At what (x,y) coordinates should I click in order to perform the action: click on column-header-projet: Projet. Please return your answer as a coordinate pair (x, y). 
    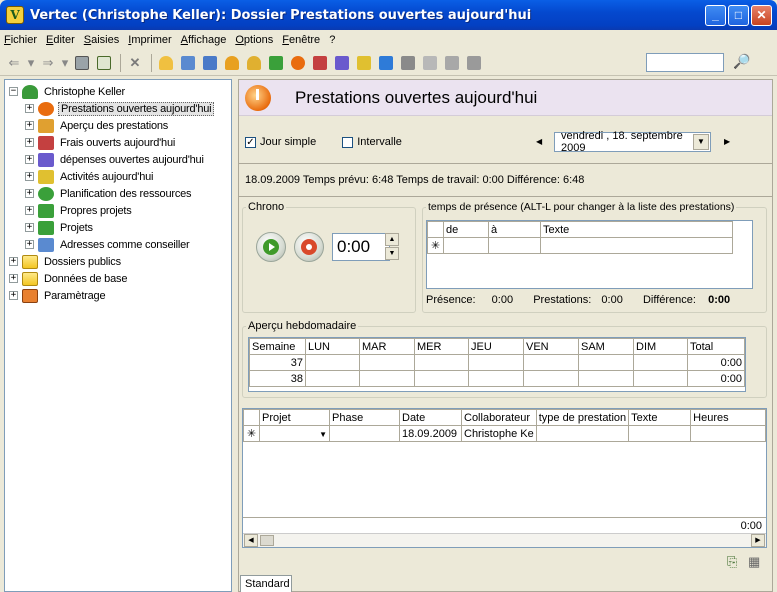
    Looking at the image, I should click on (294, 417).